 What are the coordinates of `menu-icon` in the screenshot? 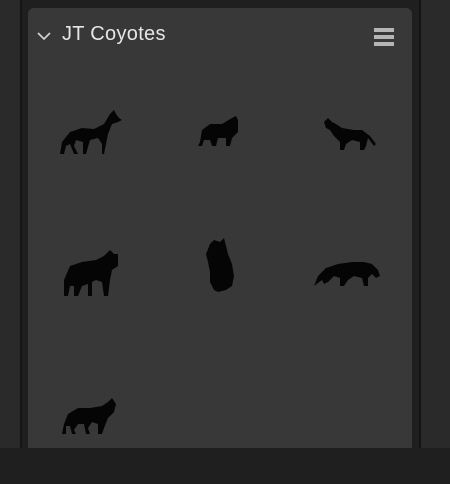 It's located at (384, 37).